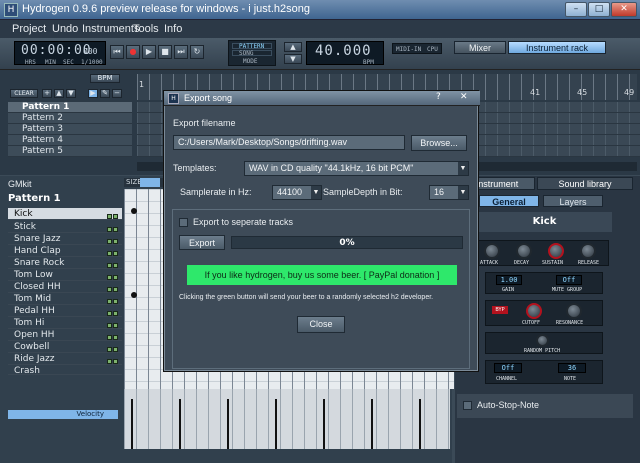 The image size is (640, 463). Describe the element at coordinates (343, 51) in the screenshot. I see `bpm-value: 40.000` at that location.